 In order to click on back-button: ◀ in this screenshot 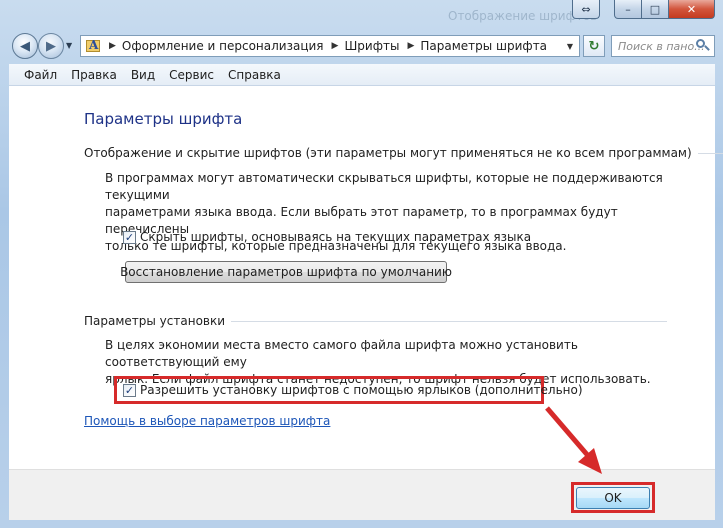, I will do `click(25, 46)`.